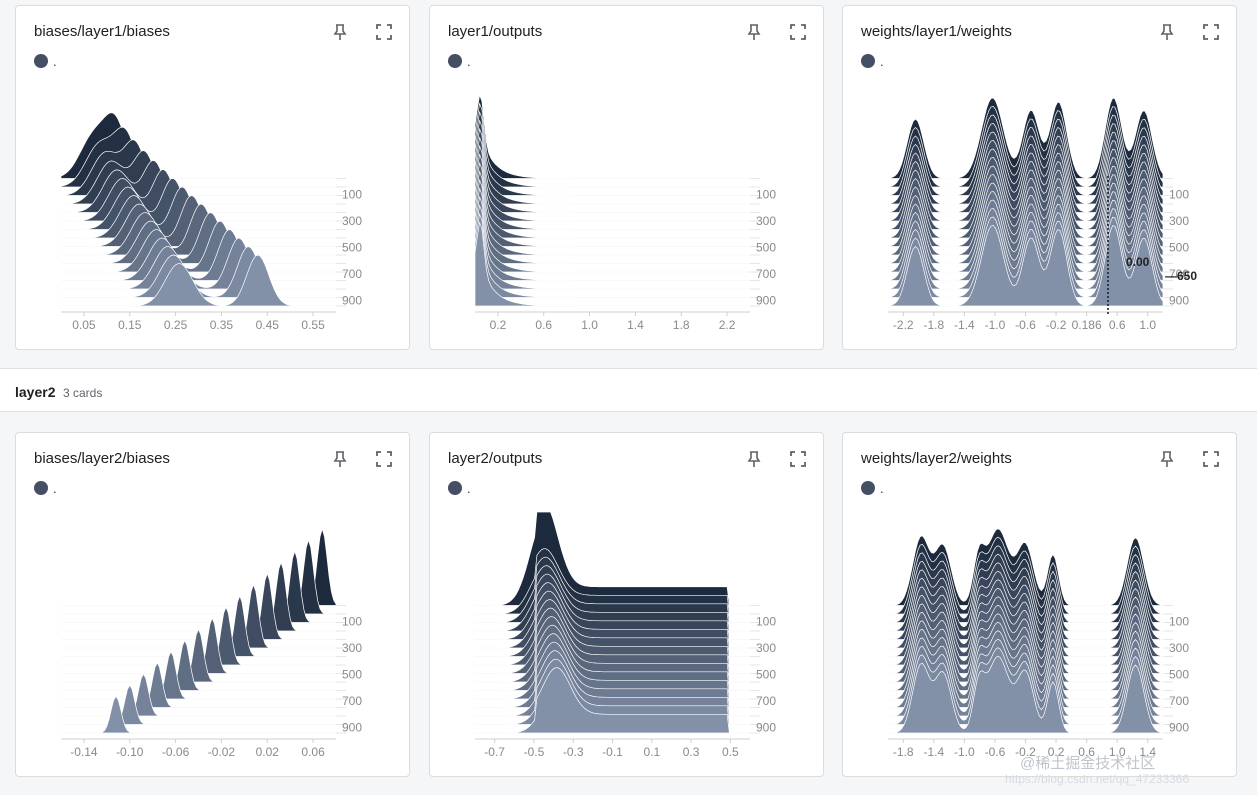 The width and height of the screenshot is (1257, 795). I want to click on histogram-plot: 100 300 500 700 900 0.2 0.6 1.0 1.4 1.8 2.2, so click(625, 212).